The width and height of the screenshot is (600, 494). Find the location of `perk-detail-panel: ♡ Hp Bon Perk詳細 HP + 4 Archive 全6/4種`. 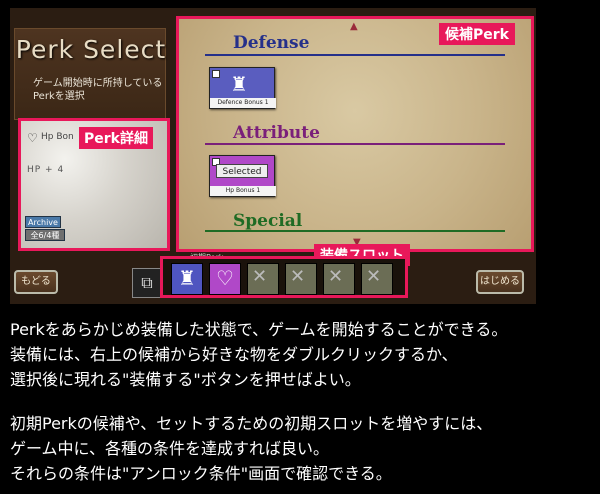

perk-detail-panel: ♡ Hp Bon Perk詳細 HP + 4 Archive 全6/4種 is located at coordinates (94, 184).